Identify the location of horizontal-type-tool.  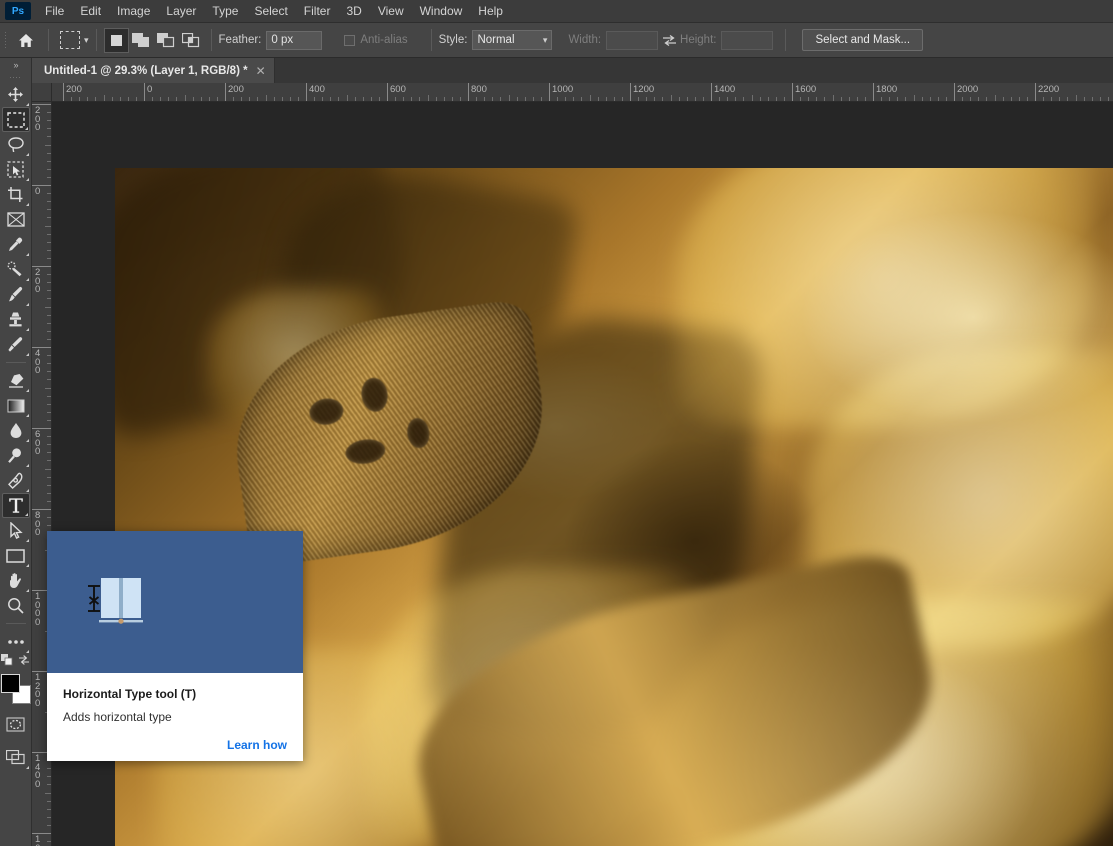
(15, 505).